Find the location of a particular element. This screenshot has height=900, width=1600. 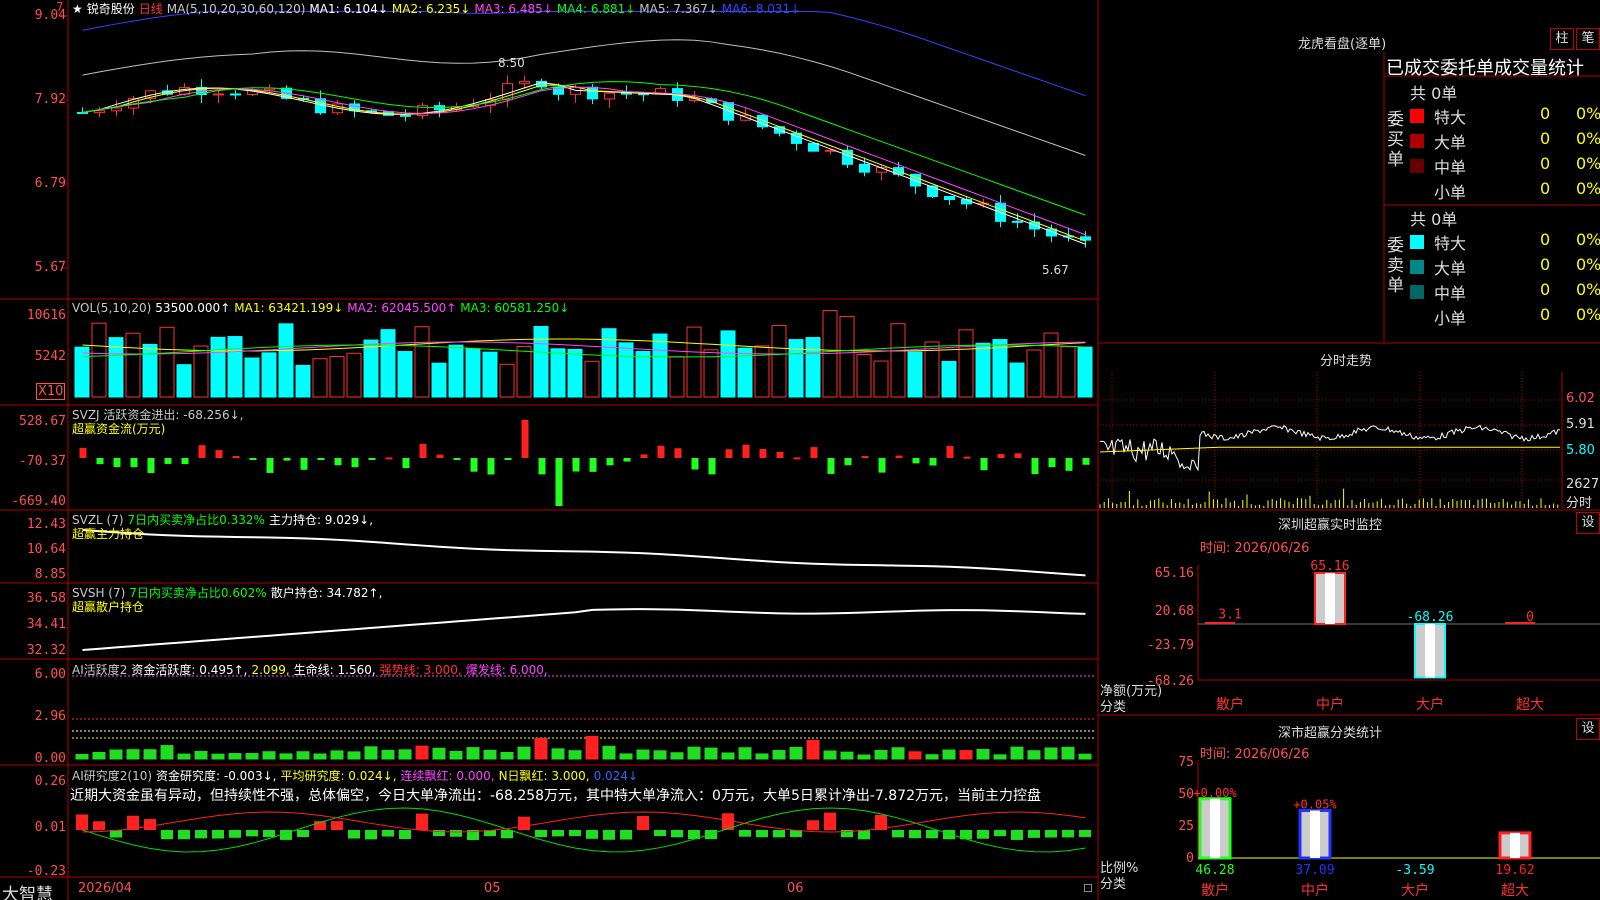

buy-side-label: 委买单 is located at coordinates (1395, 140).